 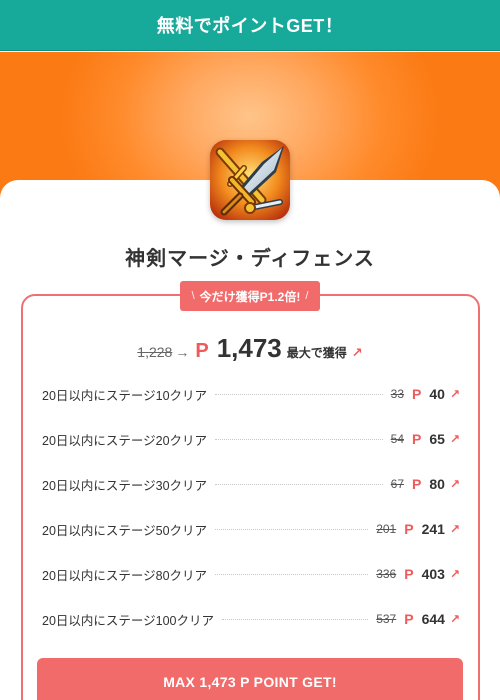 What do you see at coordinates (193, 296) in the screenshot?
I see `promo-deco-left: \` at bounding box center [193, 296].